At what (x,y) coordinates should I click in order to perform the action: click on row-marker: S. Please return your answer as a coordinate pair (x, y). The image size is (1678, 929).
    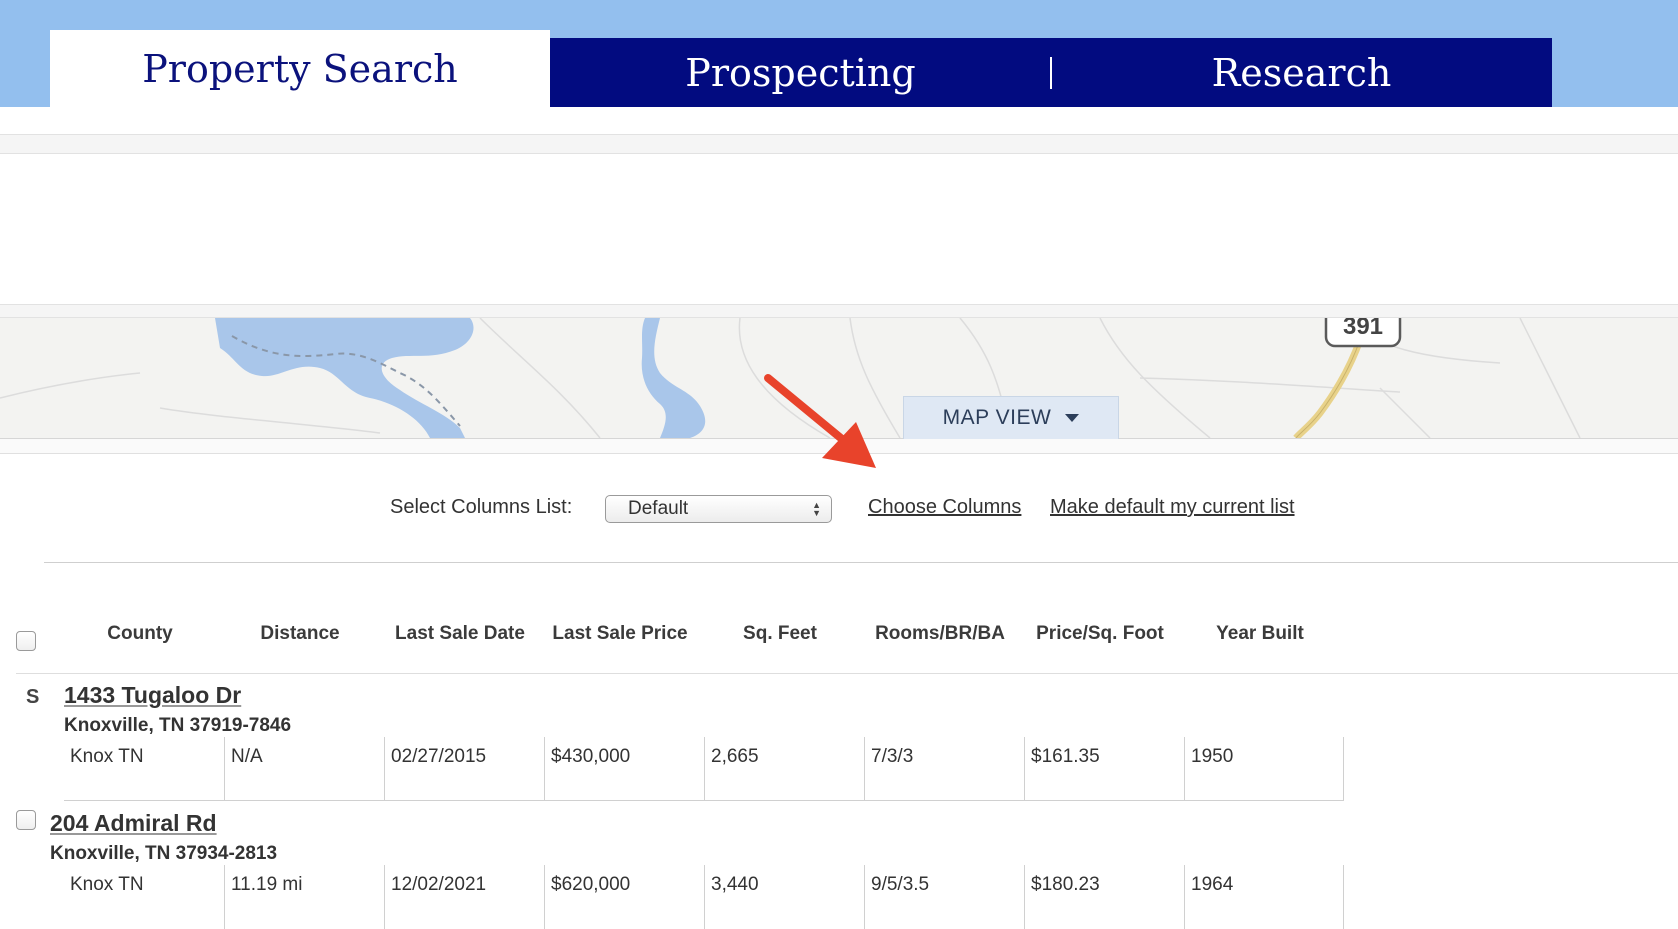
    Looking at the image, I should click on (33, 697).